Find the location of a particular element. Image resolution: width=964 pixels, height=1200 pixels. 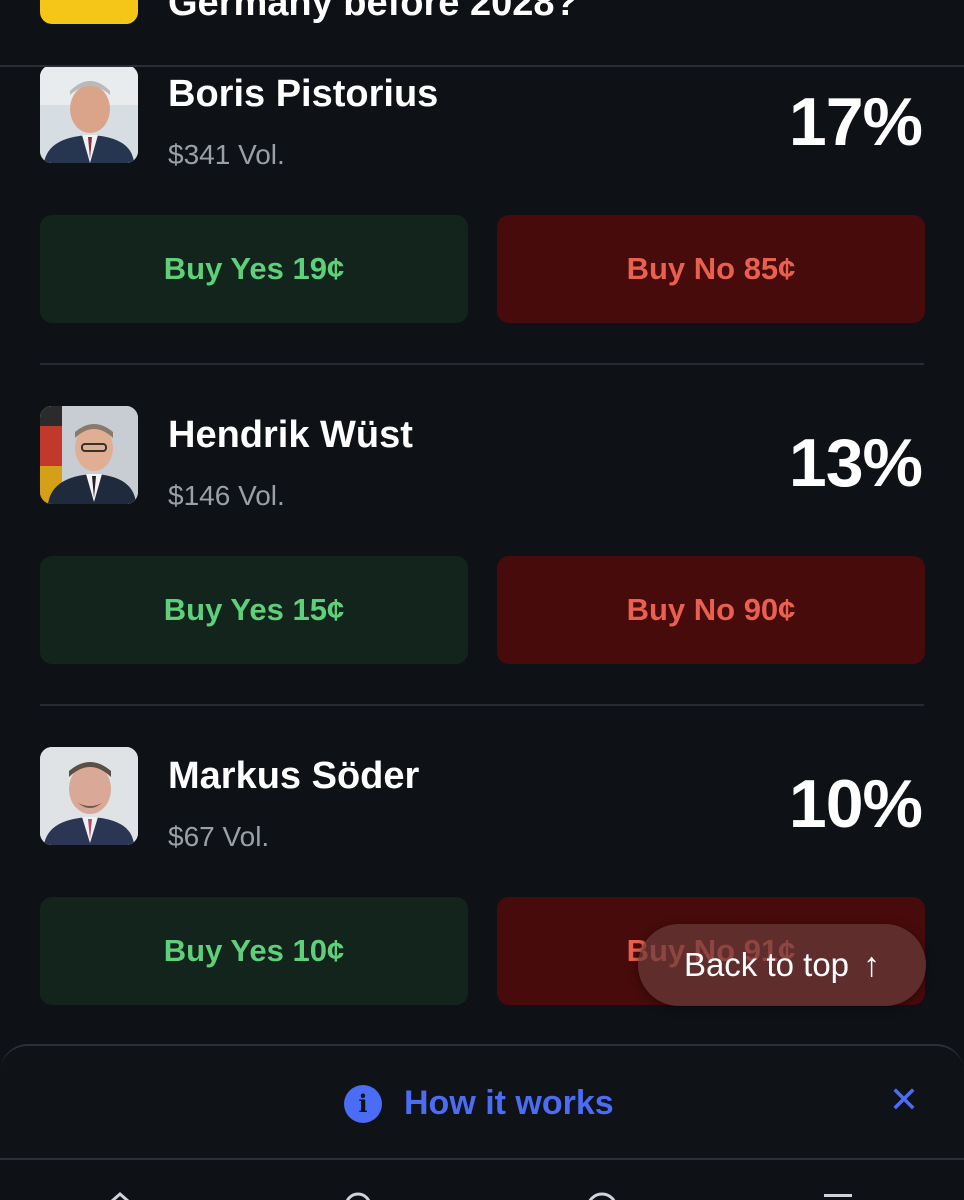

outcome-probability: 10% is located at coordinates (855, 804).